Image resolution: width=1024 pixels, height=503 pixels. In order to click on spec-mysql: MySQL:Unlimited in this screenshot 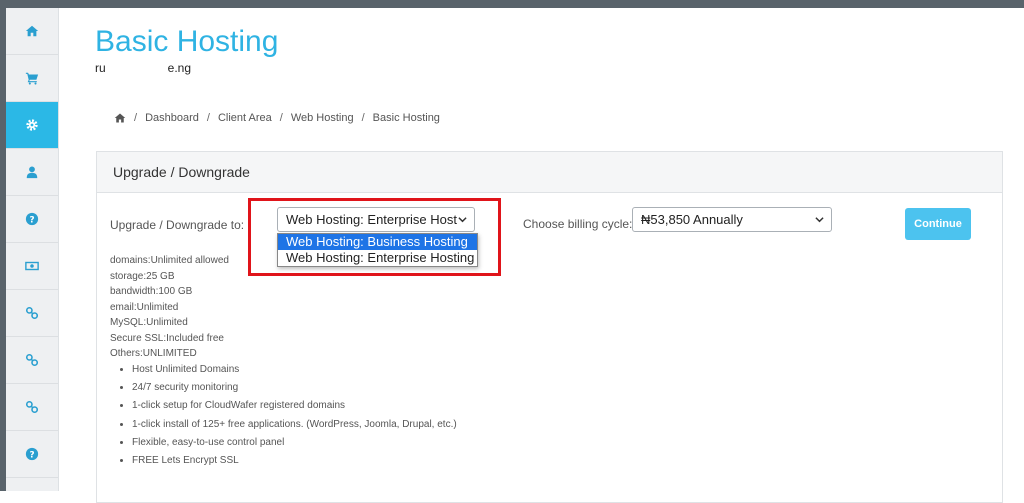, I will do `click(149, 322)`.